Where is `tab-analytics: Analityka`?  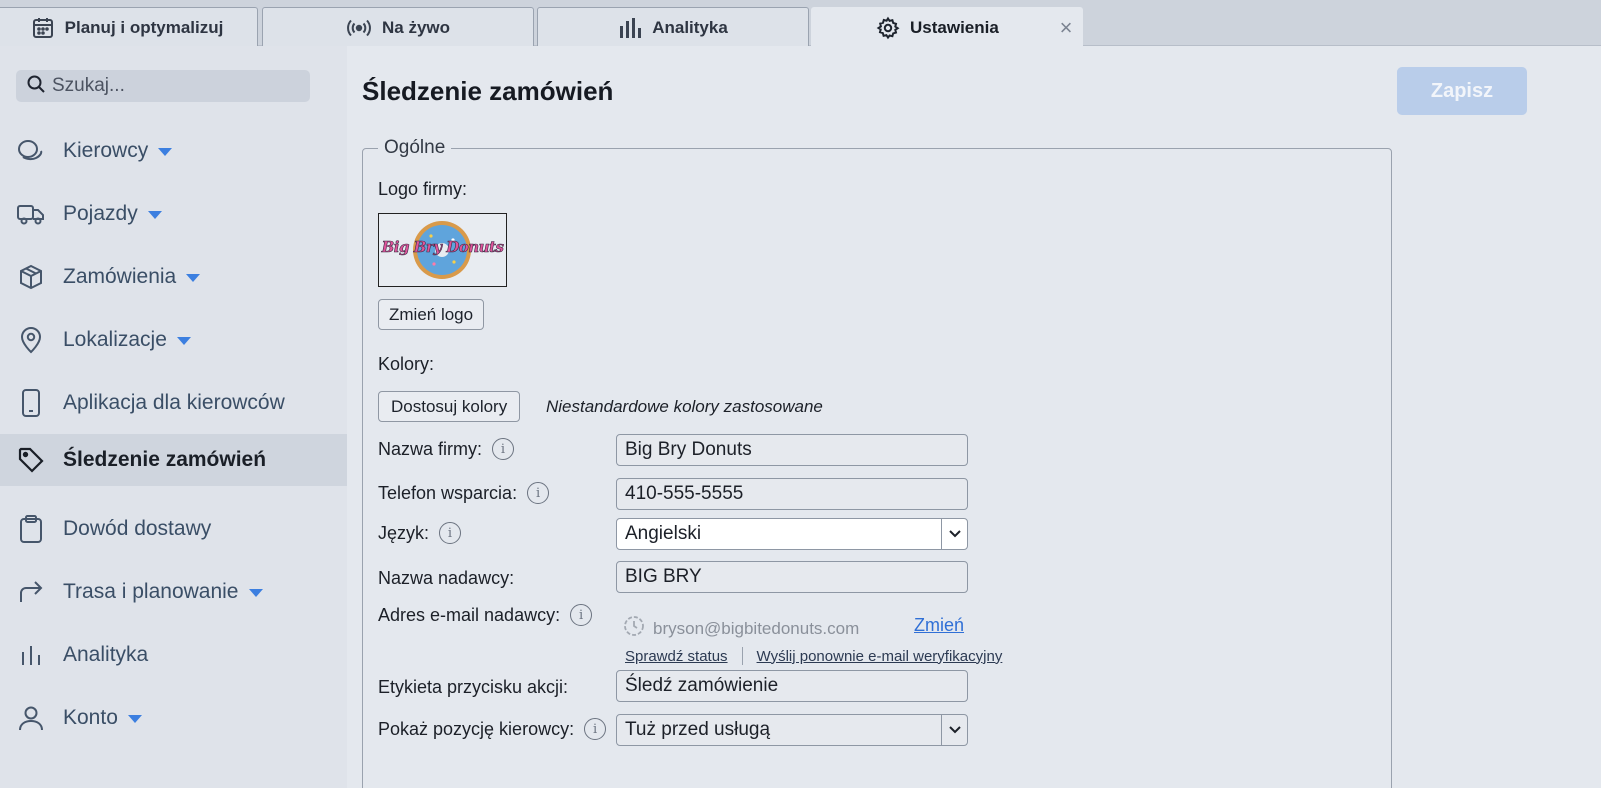
tab-analytics: Analityka is located at coordinates (673, 27).